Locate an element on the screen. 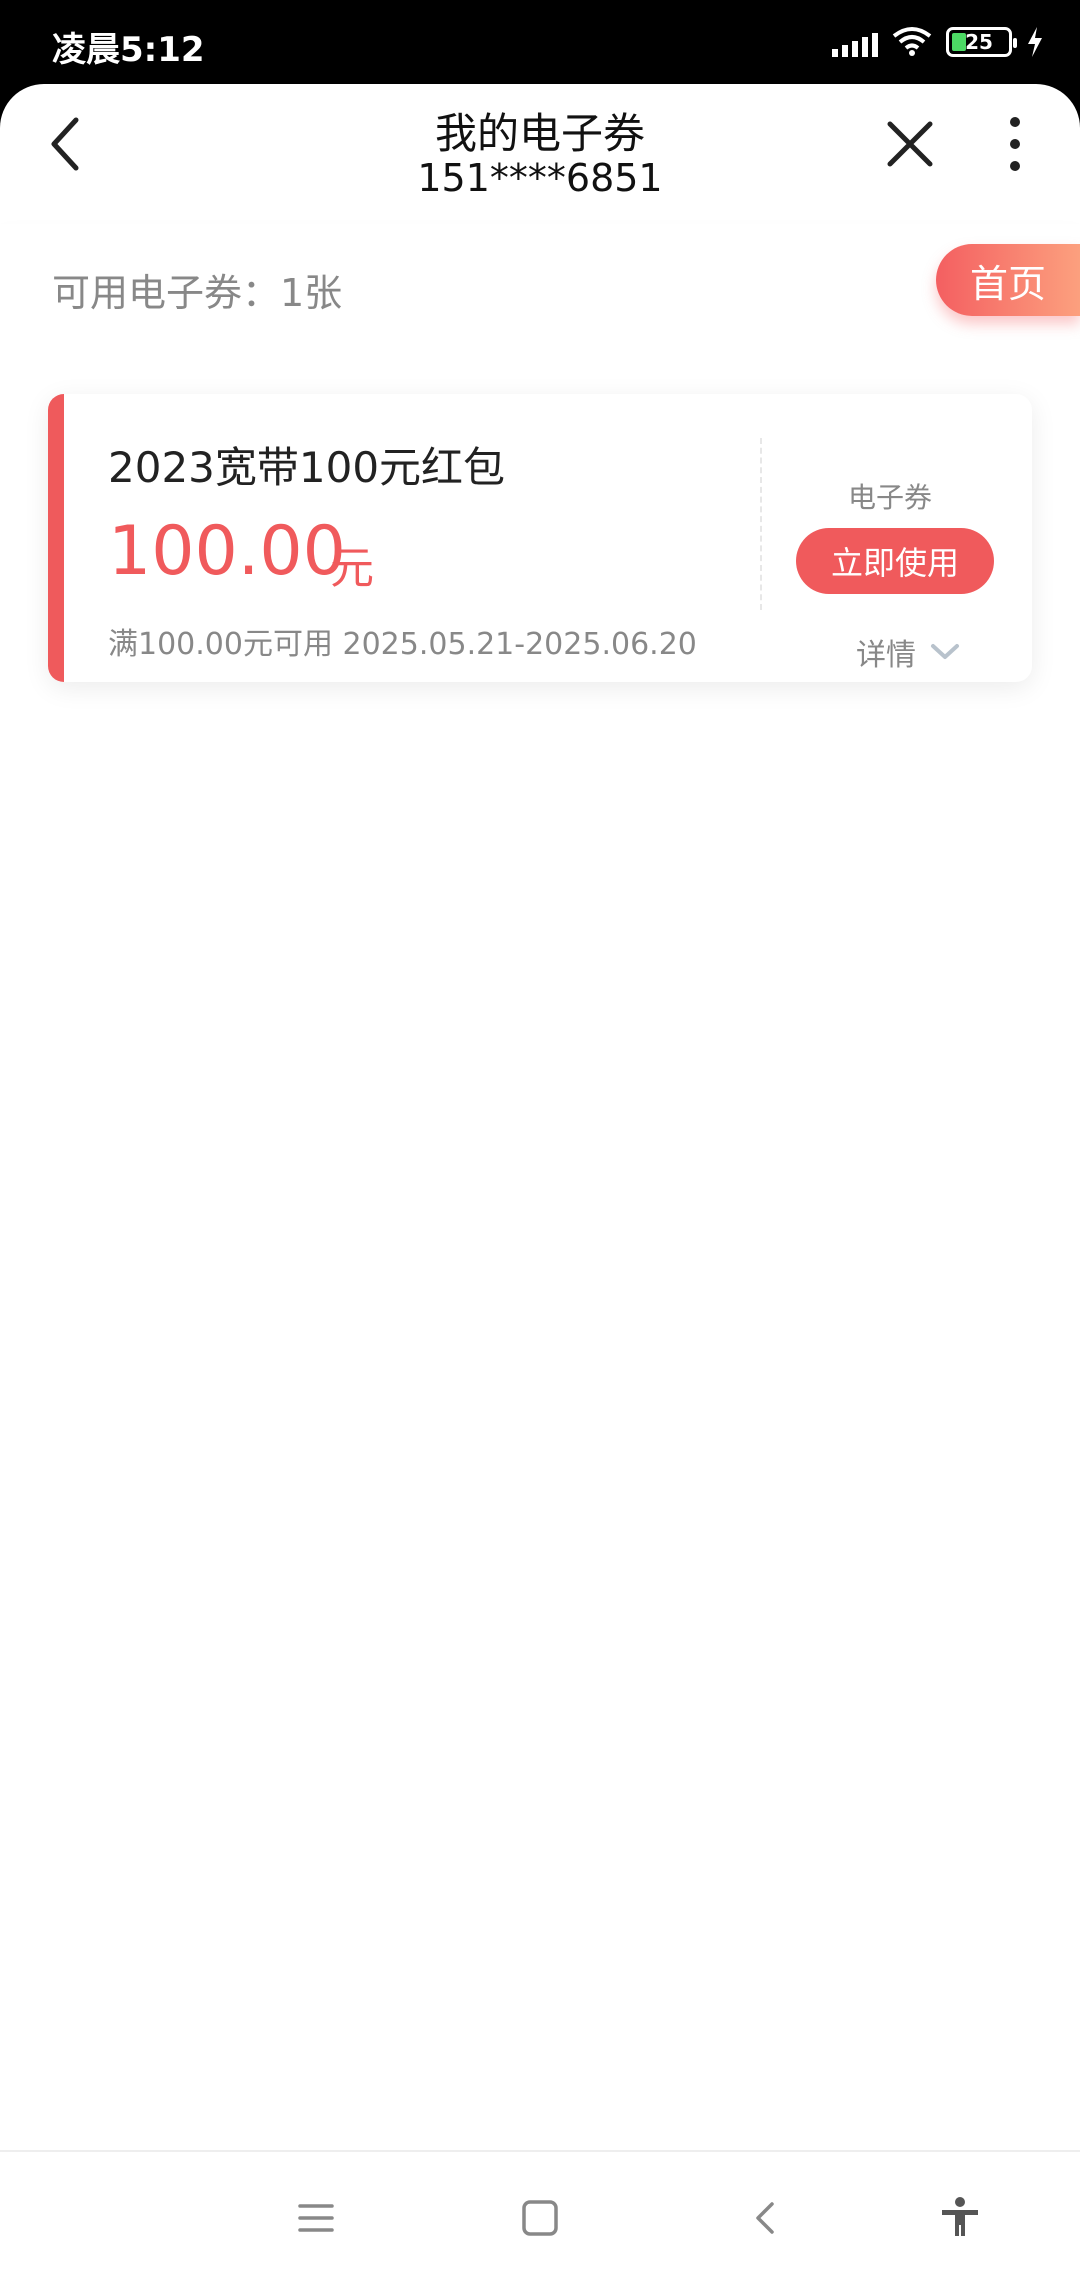  close-icon is located at coordinates (910, 144).